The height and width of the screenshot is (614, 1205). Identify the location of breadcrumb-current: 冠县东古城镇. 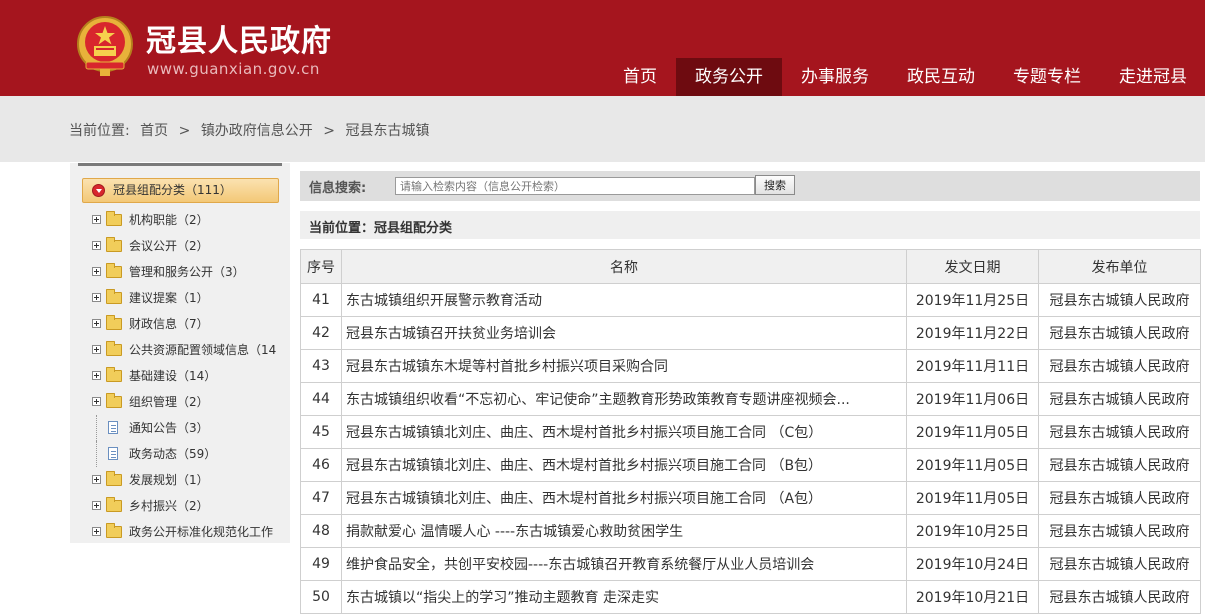
(387, 131).